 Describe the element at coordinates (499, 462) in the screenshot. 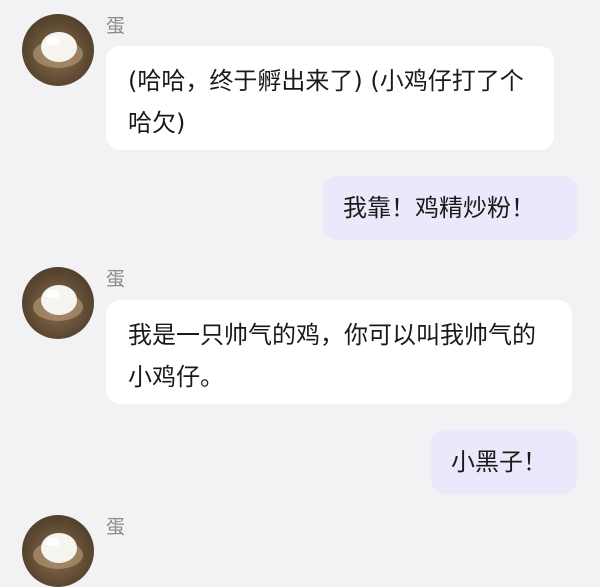

I see `message-text: 小黑子！` at that location.